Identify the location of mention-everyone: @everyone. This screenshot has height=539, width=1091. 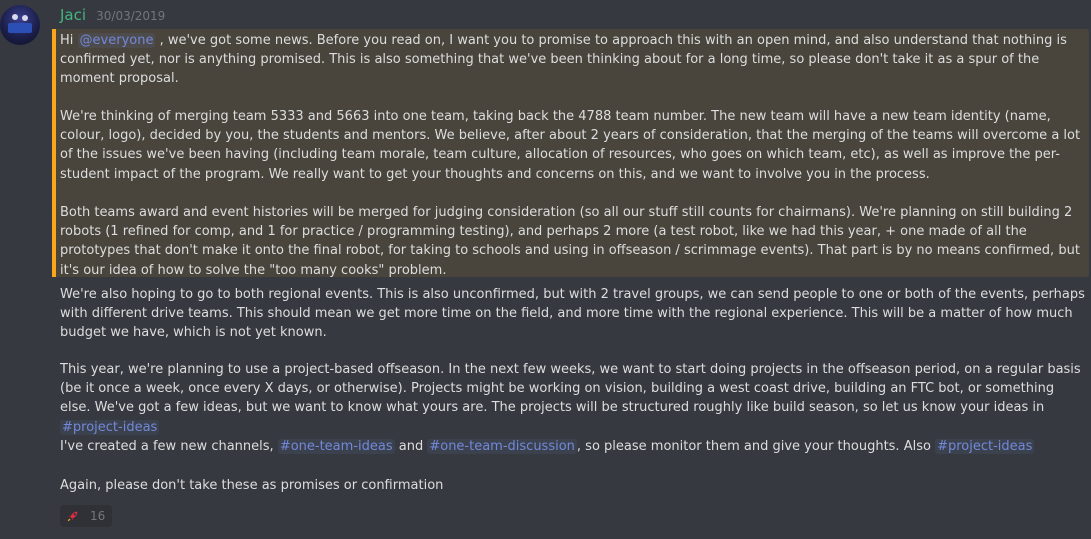
(116, 40).